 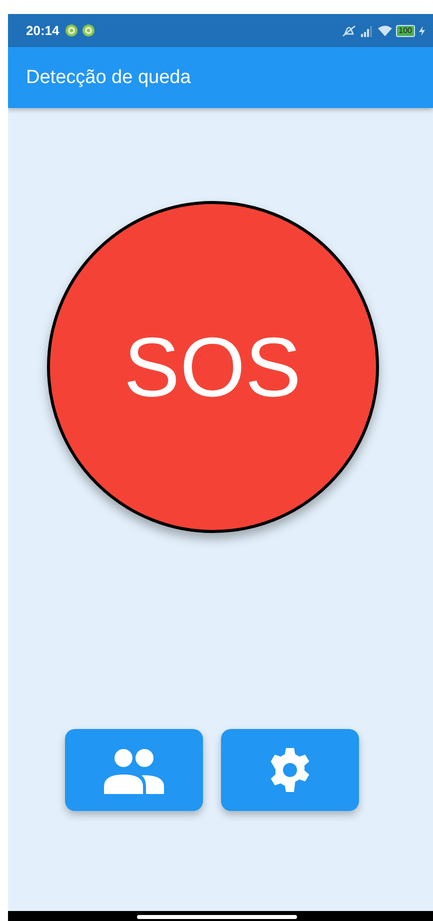 What do you see at coordinates (367, 30) in the screenshot?
I see `signal-icon` at bounding box center [367, 30].